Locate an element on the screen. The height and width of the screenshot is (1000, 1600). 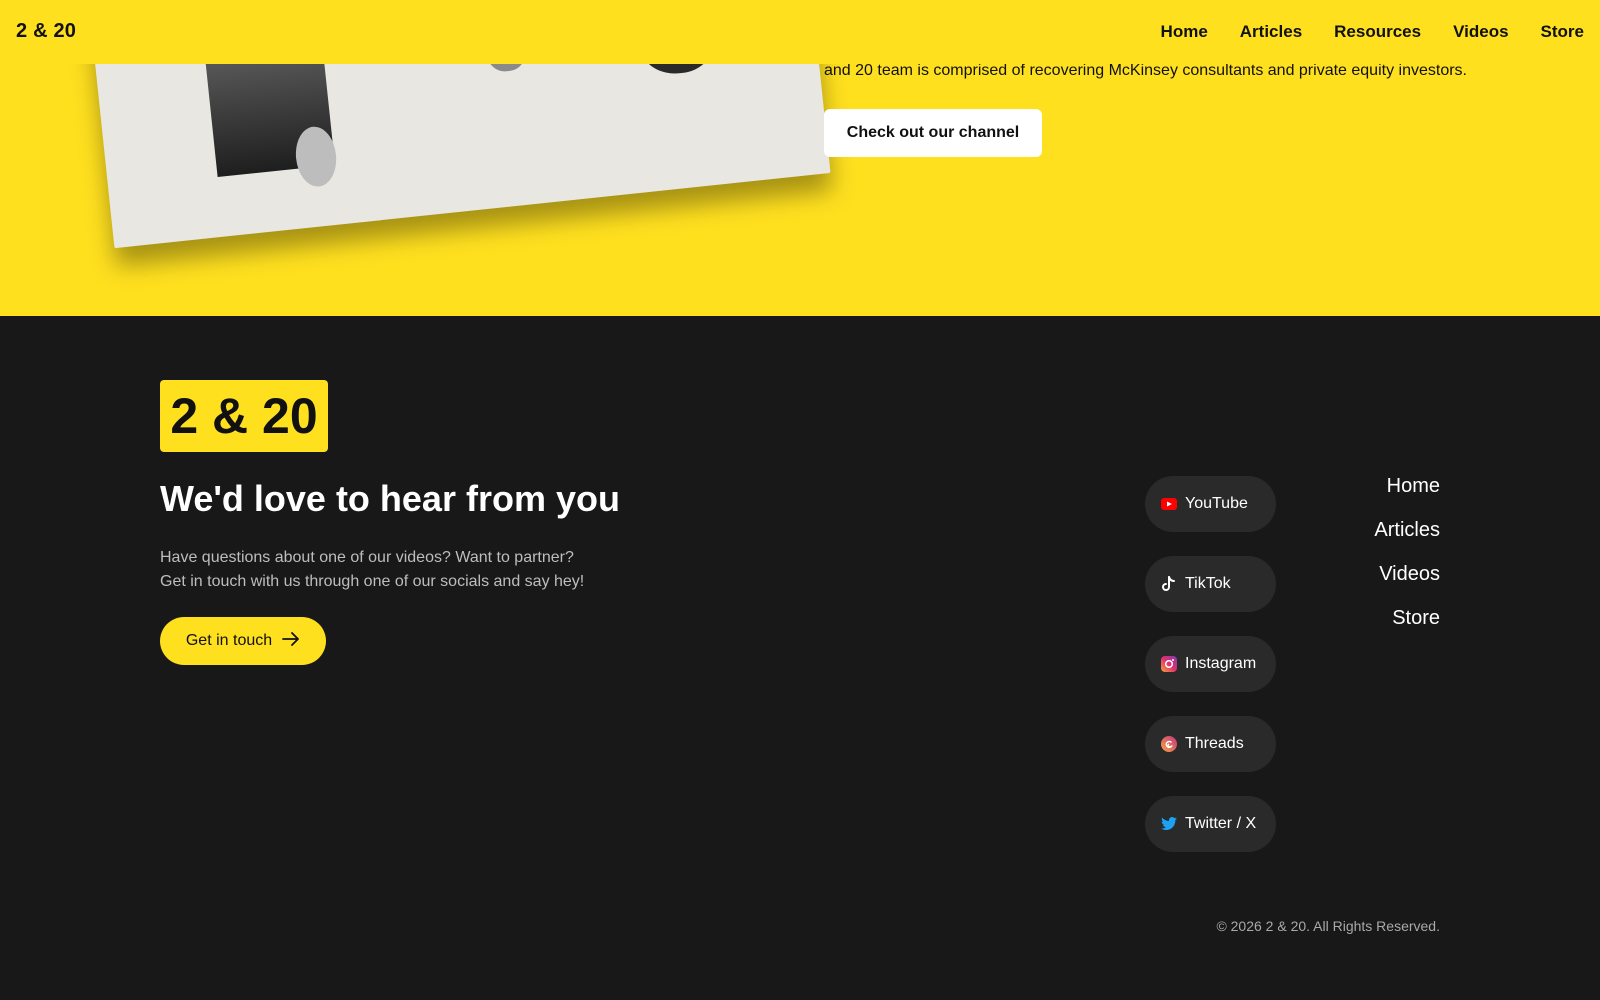
nav-home-link: Home is located at coordinates (1184, 32).